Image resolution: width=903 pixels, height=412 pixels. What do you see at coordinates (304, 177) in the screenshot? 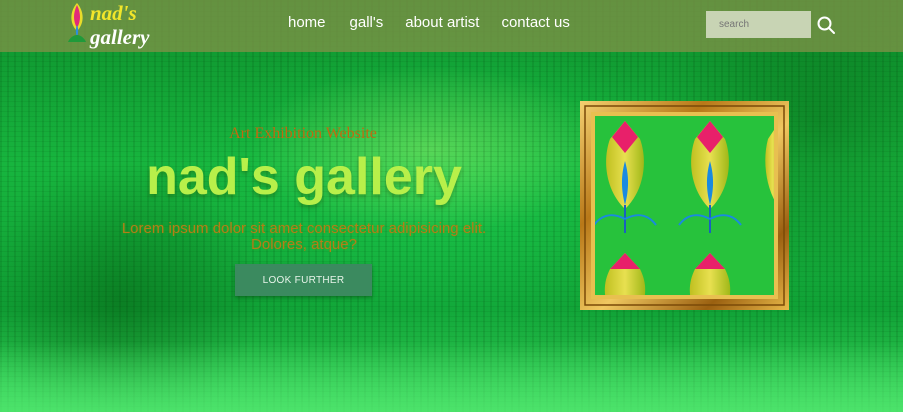
I see `hero-title: nad's gallery` at bounding box center [304, 177].